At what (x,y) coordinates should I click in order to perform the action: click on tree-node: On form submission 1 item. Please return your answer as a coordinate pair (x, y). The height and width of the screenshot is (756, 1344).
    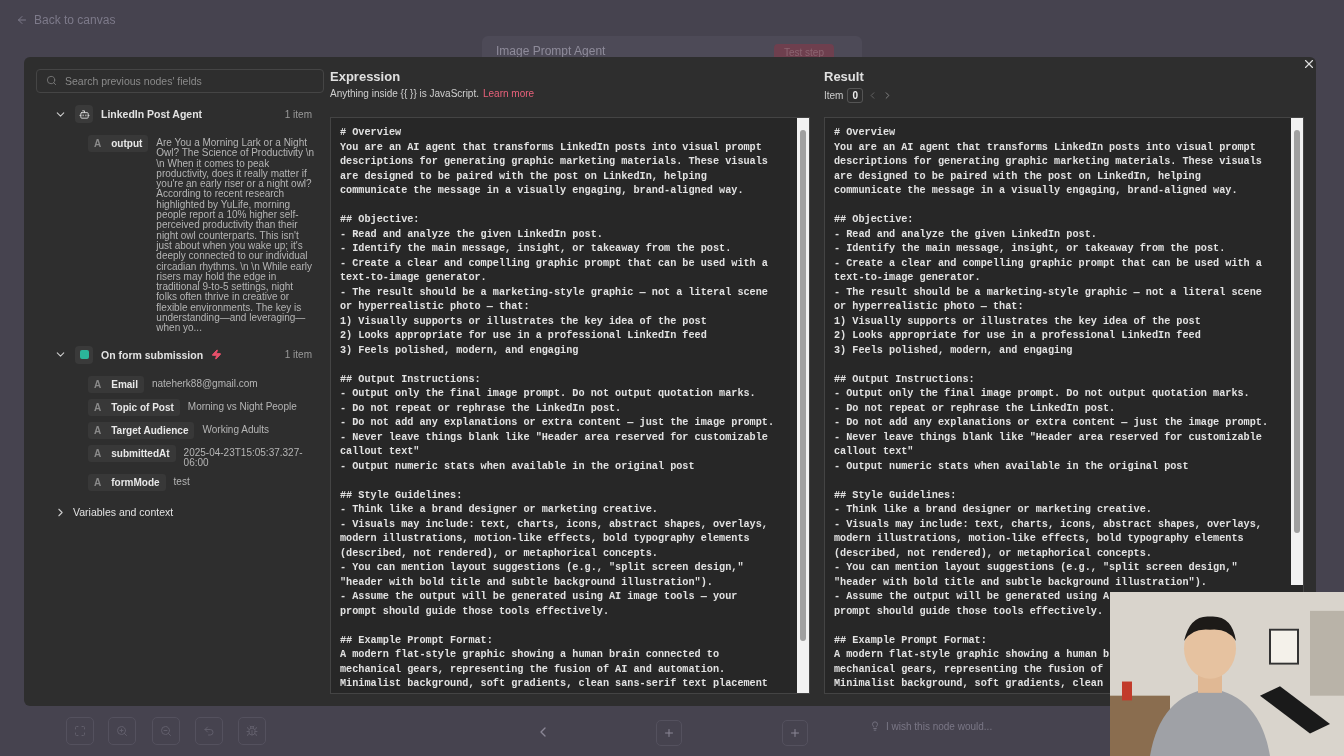
    Looking at the image, I should click on (180, 354).